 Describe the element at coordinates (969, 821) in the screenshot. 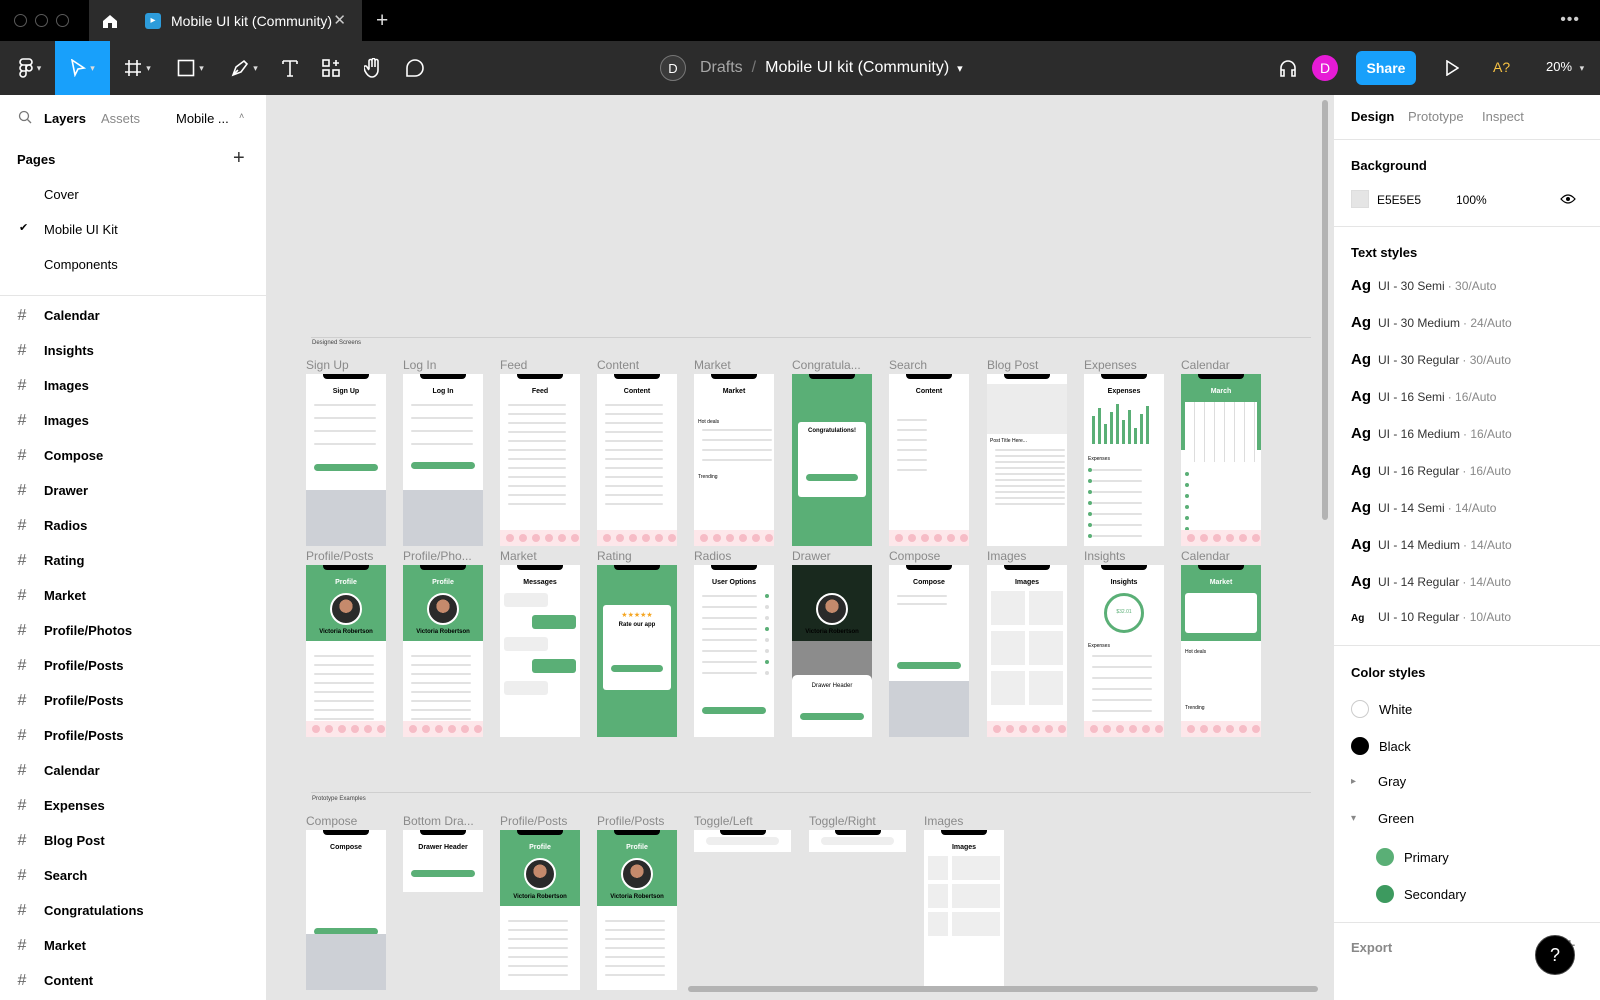

I see `frame-label: Images` at that location.